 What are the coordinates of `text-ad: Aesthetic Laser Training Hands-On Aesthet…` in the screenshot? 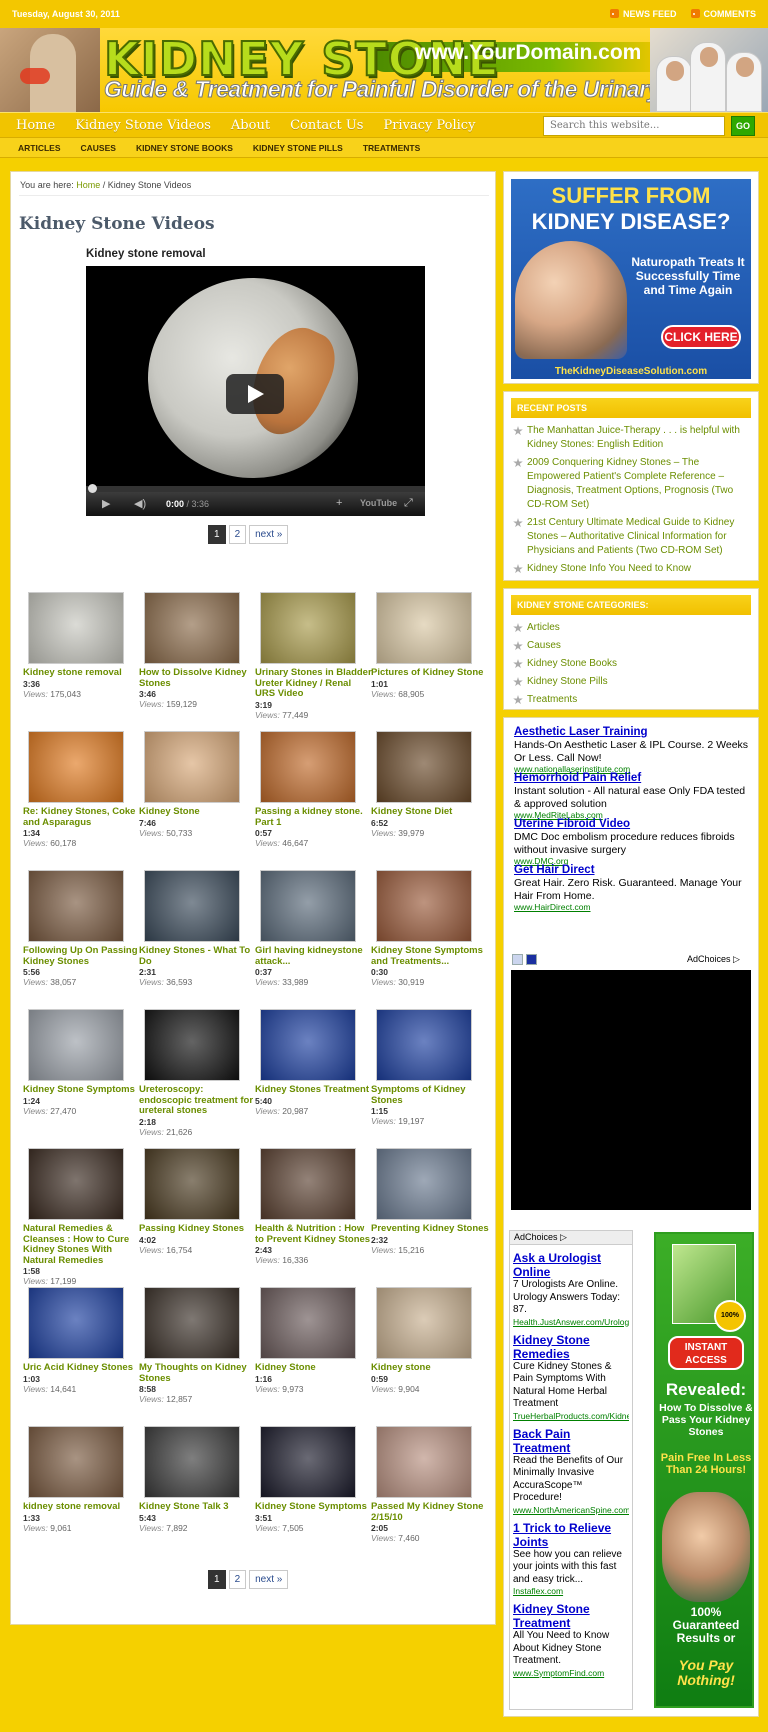 It's located at (632, 750).